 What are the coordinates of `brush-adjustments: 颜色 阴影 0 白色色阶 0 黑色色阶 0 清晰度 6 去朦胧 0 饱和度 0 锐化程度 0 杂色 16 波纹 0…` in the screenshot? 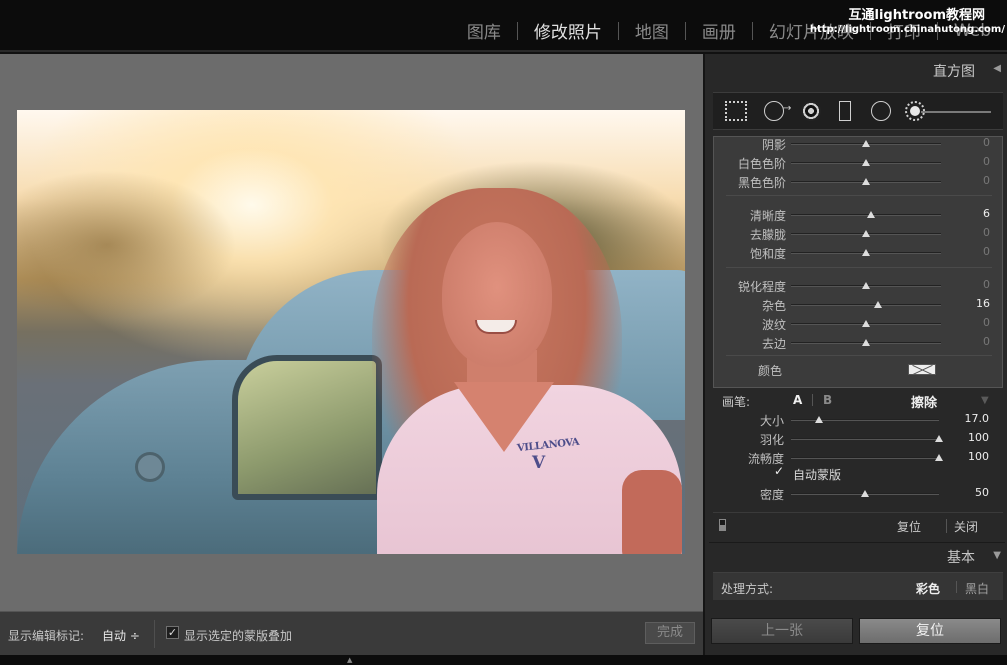 It's located at (858, 262).